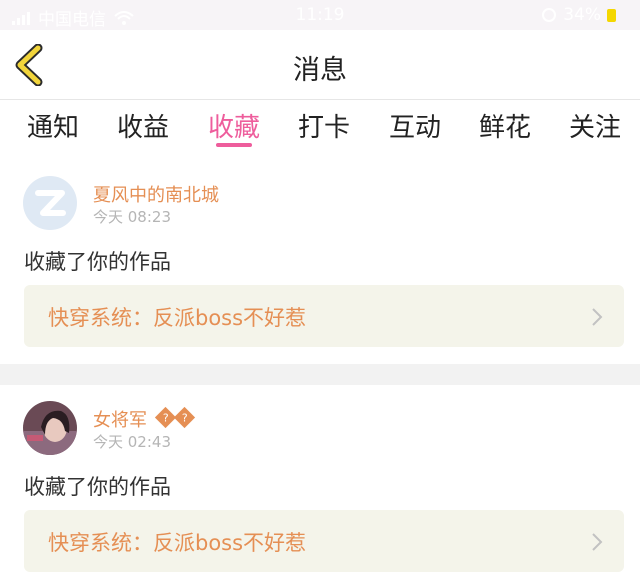  Describe the element at coordinates (234, 125) in the screenshot. I see `tab-favorites: 收藏` at that location.